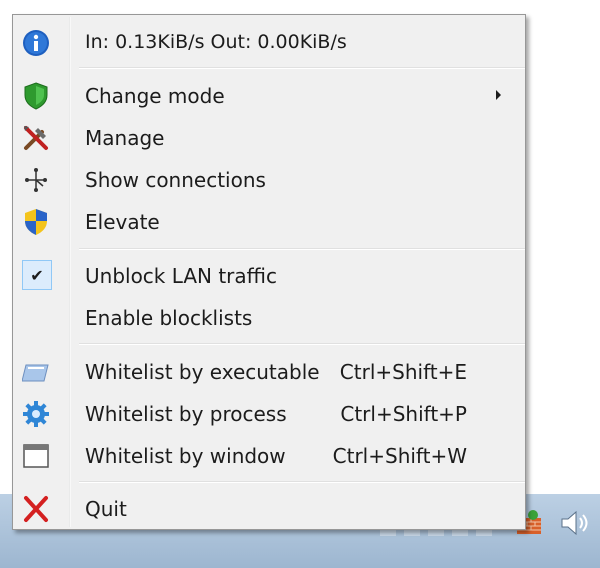 This screenshot has height=568, width=600. What do you see at coordinates (268, 221) in the screenshot?
I see `menu-item-elevate: Elevate` at bounding box center [268, 221].